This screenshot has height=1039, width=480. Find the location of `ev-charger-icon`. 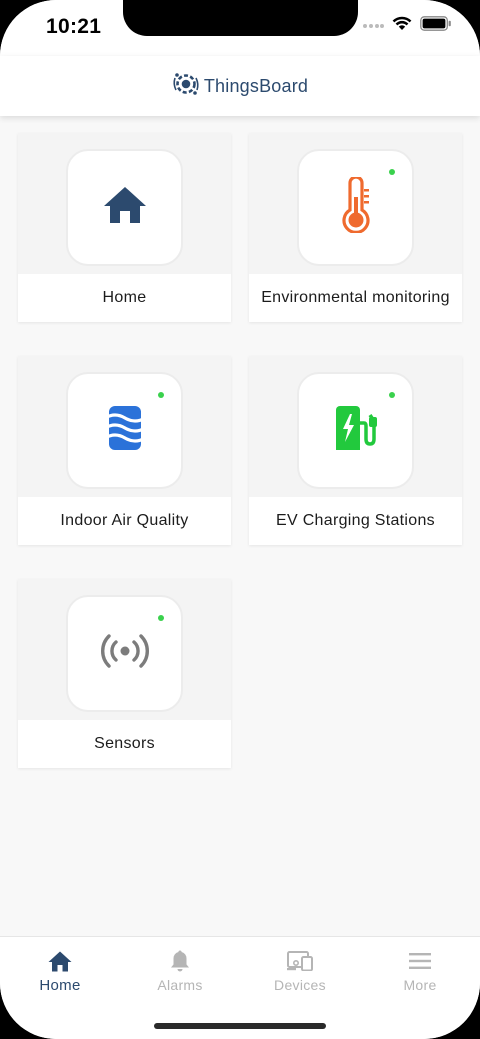

ev-charger-icon is located at coordinates (356, 430).